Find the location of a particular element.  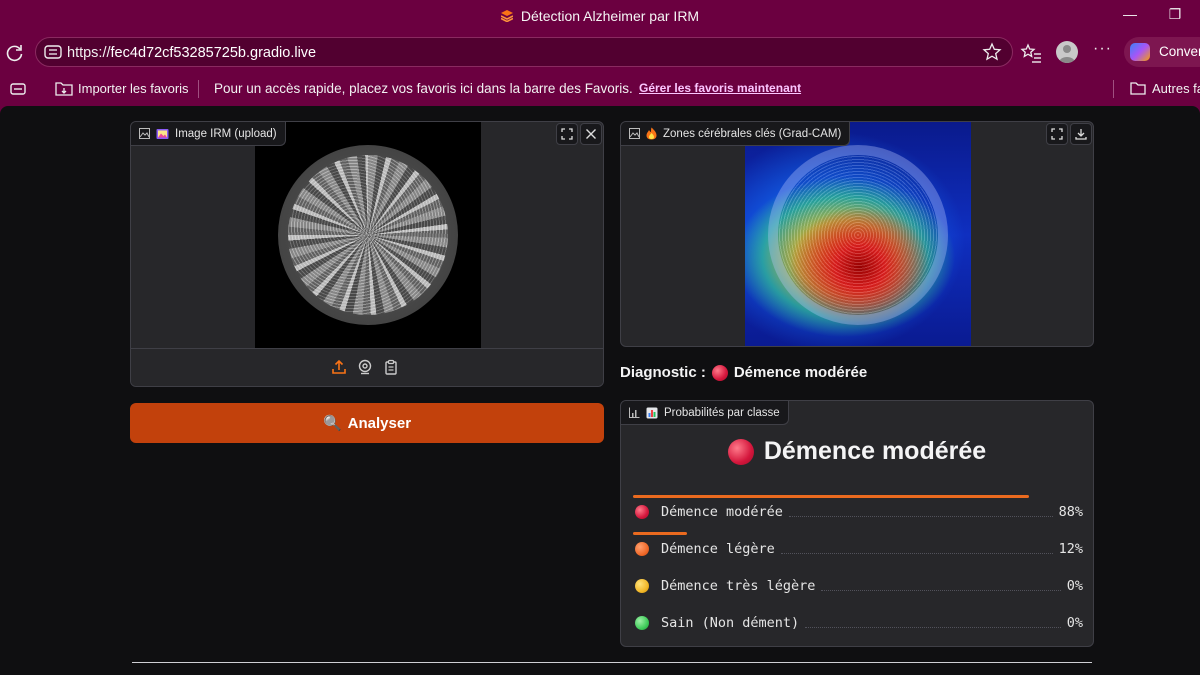

probabilities-panel-title: Probabilités par classe is located at coordinates (722, 412).